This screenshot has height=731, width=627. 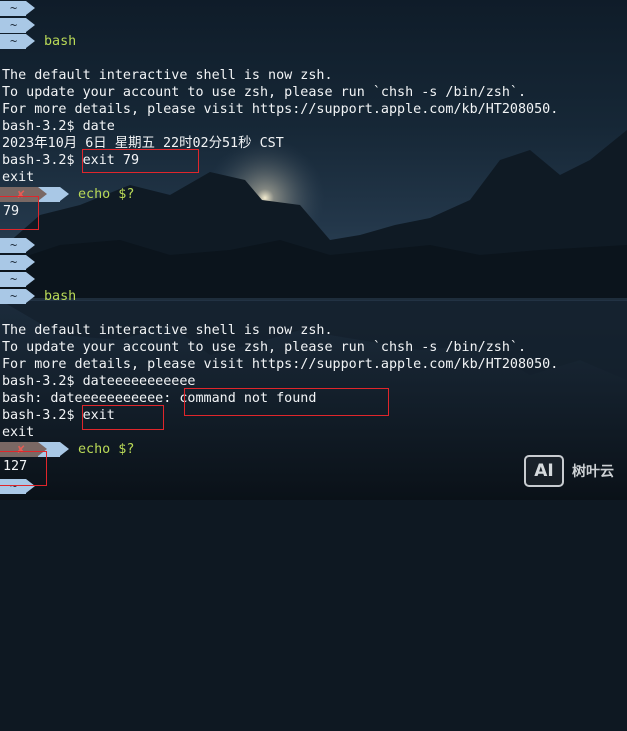 What do you see at coordinates (544, 471) in the screenshot?
I see `watermark-logo: AI` at bounding box center [544, 471].